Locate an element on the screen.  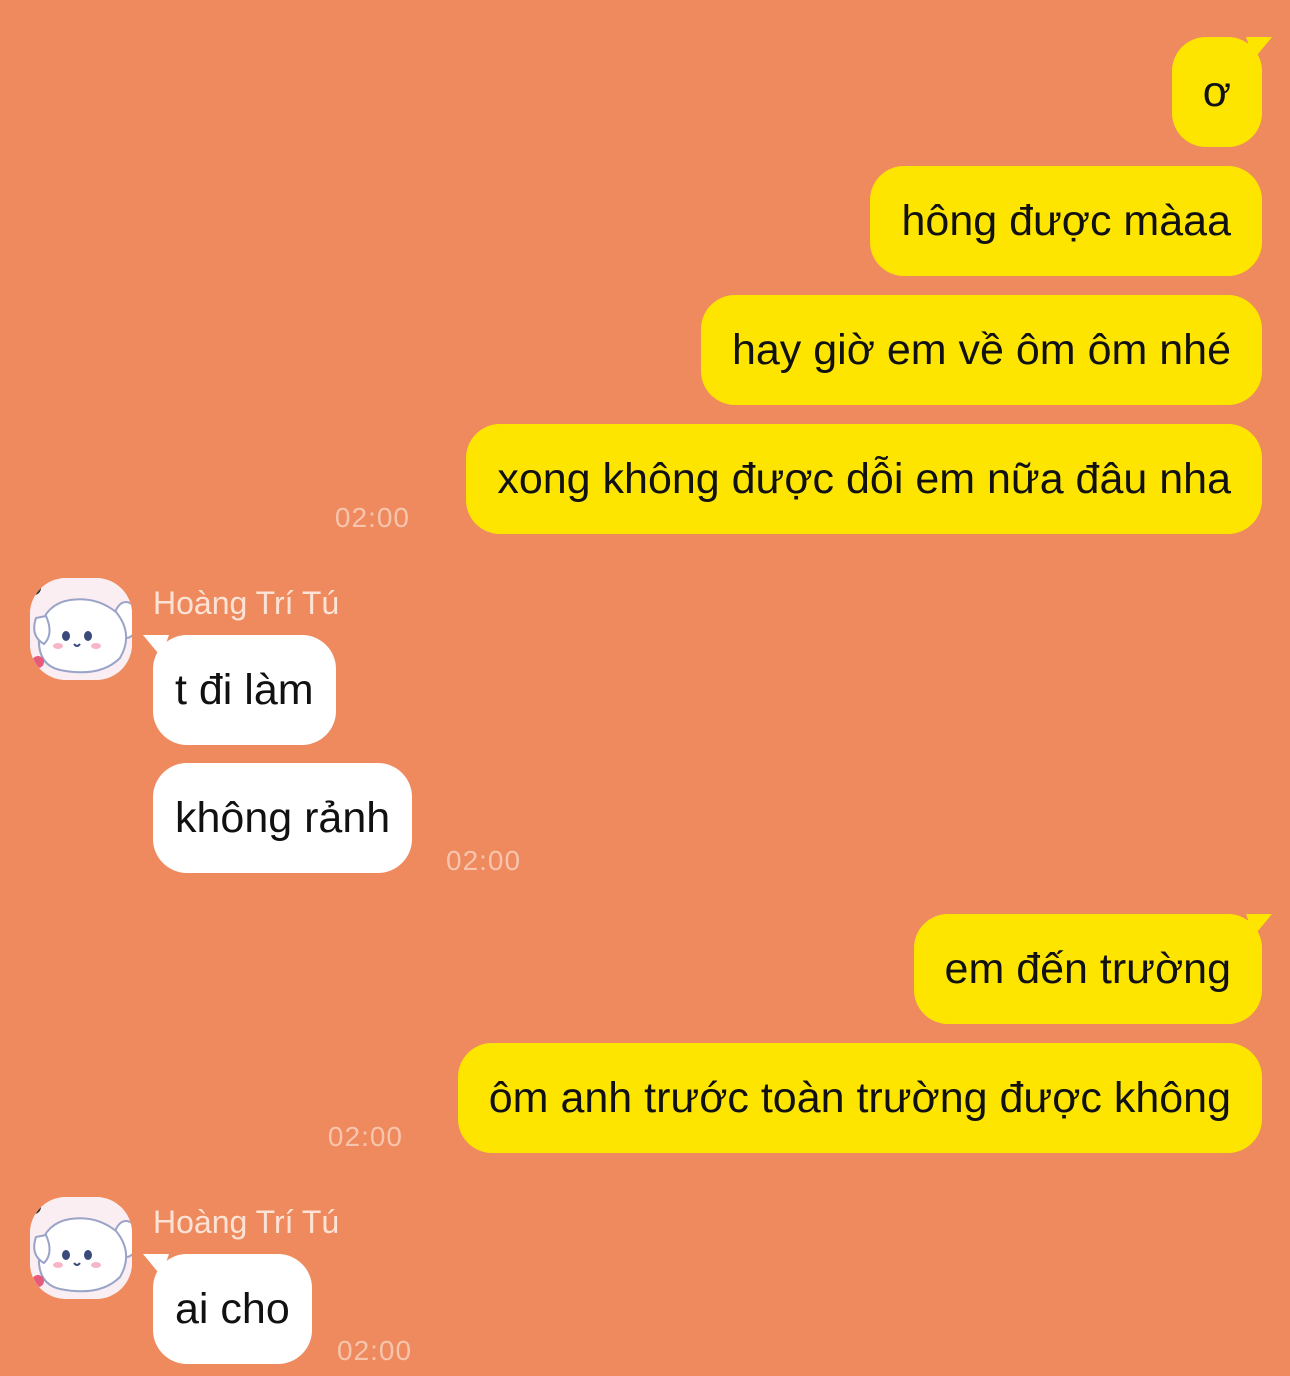
message-text: hay giờ em về ôm ôm nhé is located at coordinates (981, 350).